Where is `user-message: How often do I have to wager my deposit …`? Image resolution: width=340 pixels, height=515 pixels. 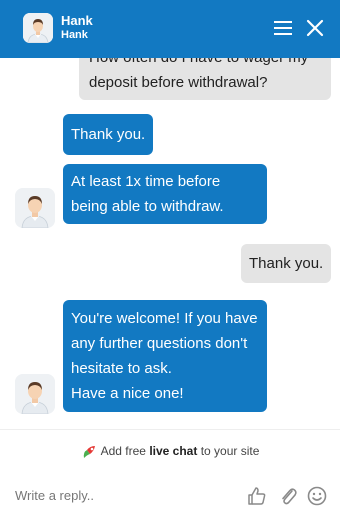
user-message: How often do I have to wager my deposit … is located at coordinates (205, 79).